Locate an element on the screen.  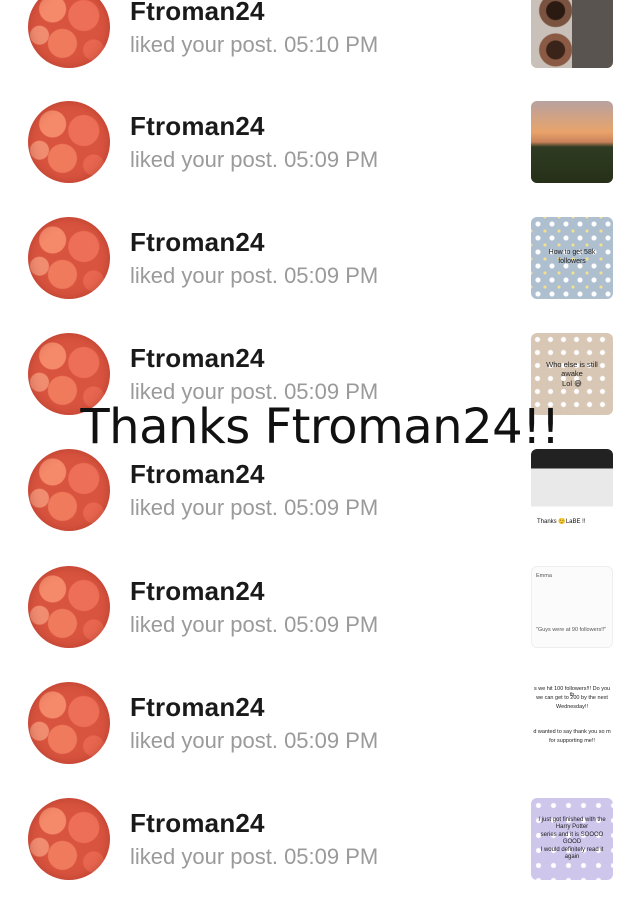
post-thumbnail: How to get 58k followers is located at coordinates (572, 258).